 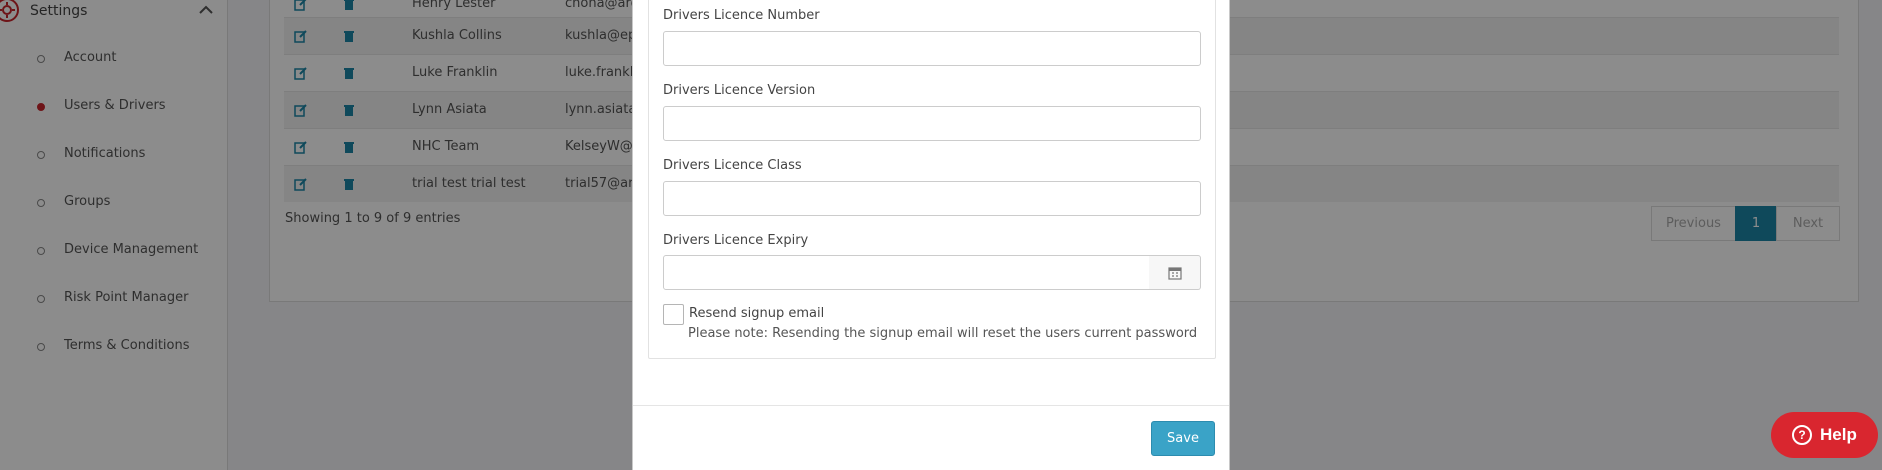 What do you see at coordinates (1802, 435) in the screenshot?
I see `question-circle-icon: ?` at bounding box center [1802, 435].